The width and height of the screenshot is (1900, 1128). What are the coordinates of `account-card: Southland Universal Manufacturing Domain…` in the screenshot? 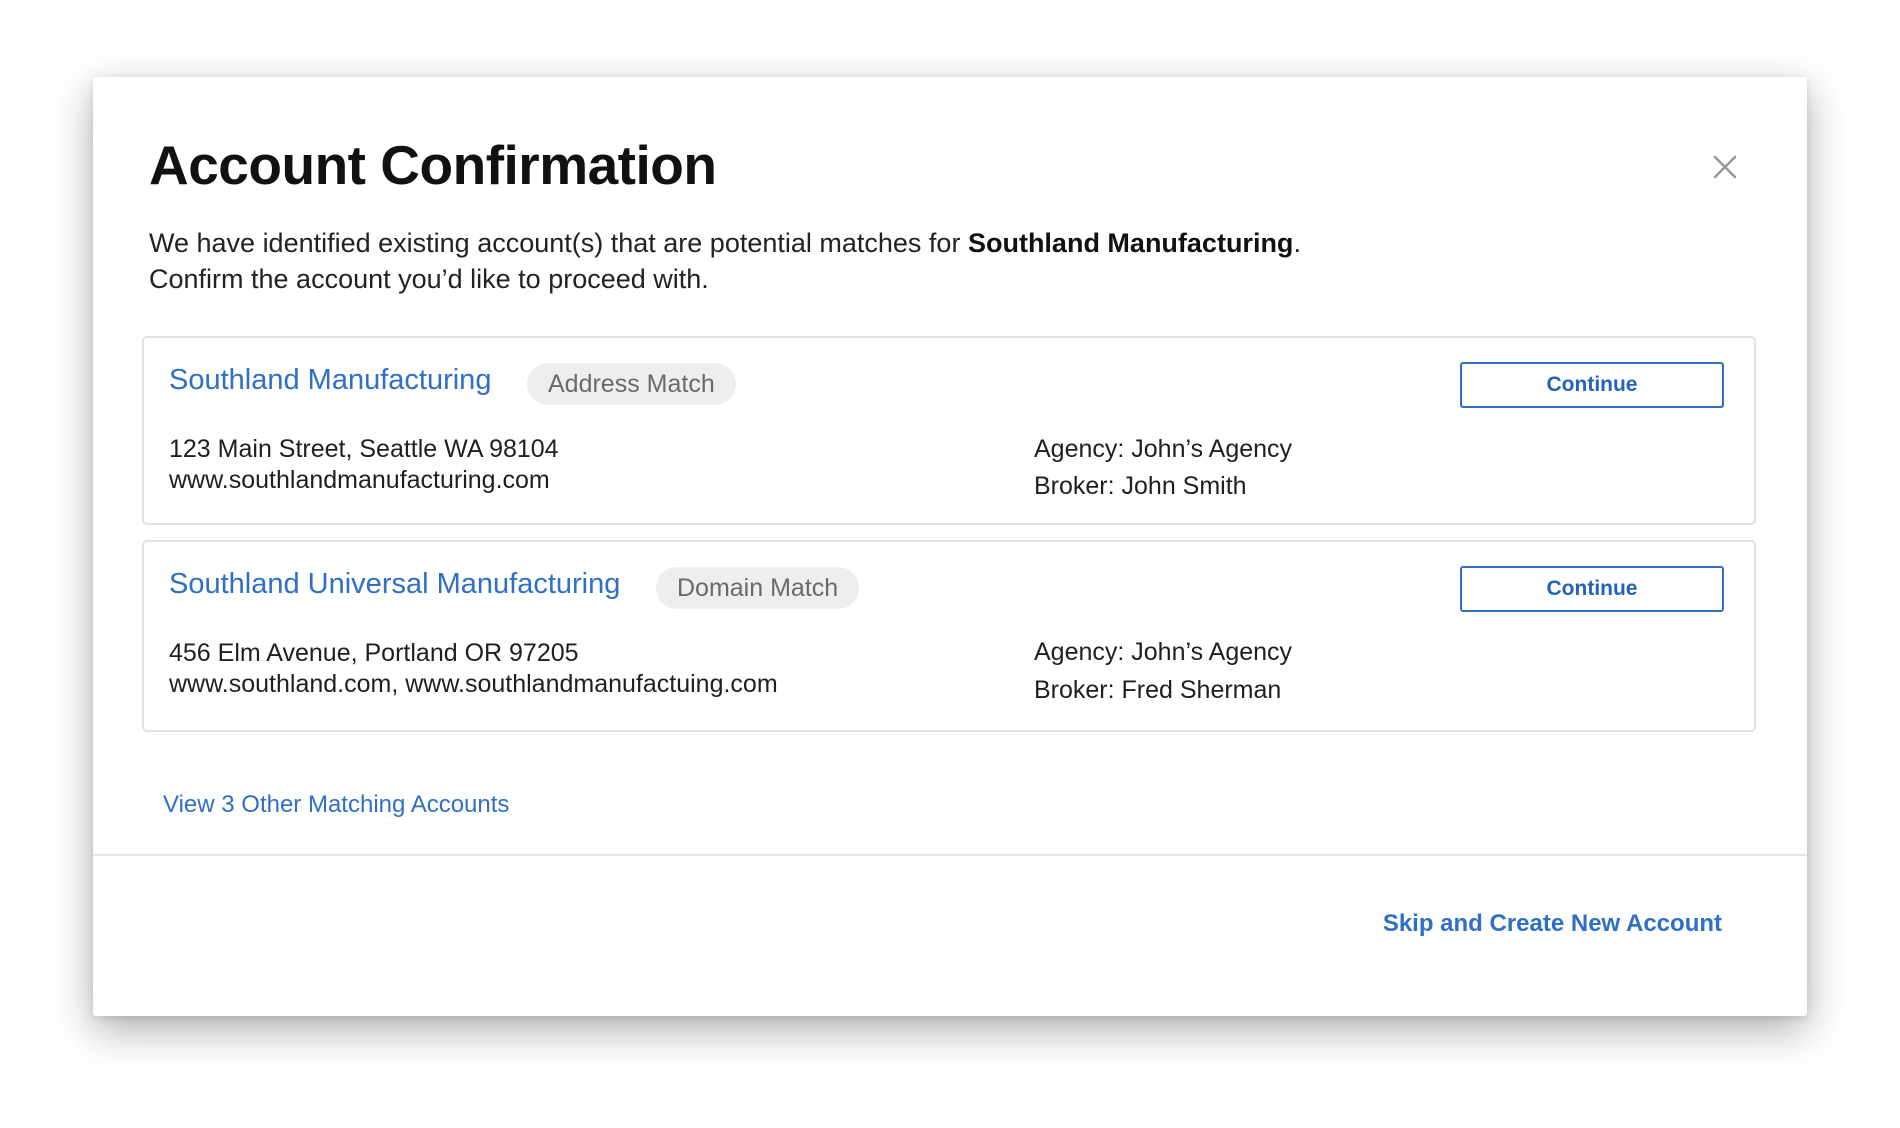 It's located at (949, 636).